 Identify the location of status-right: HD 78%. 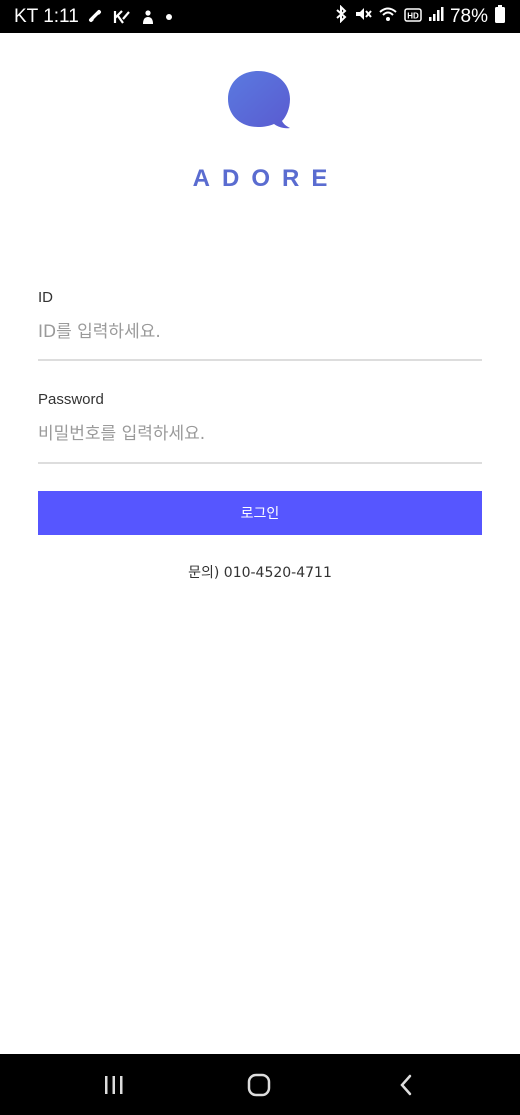
(420, 16).